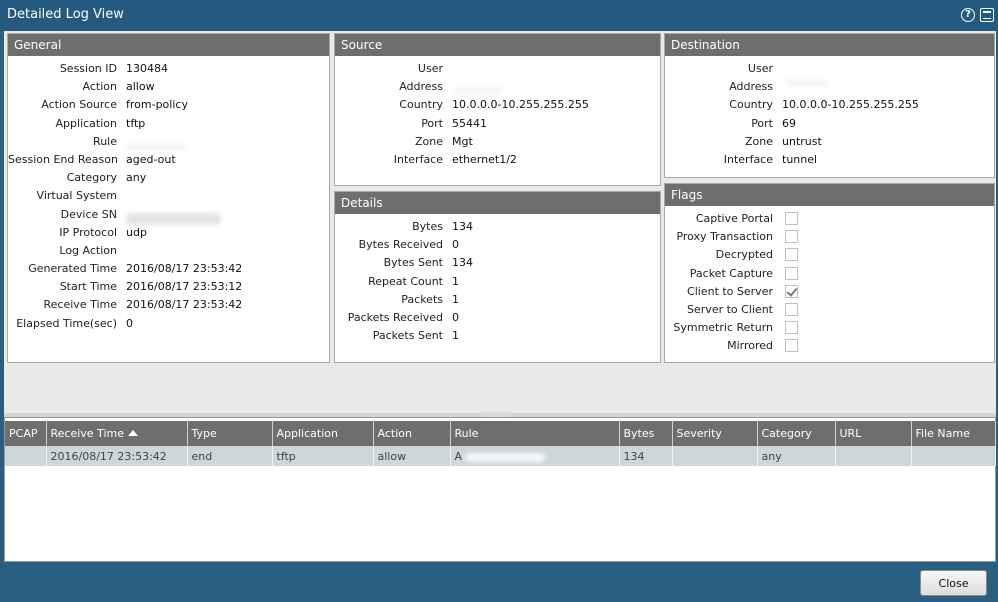  Describe the element at coordinates (168, 253) in the screenshot. I see `general-field-row: Log Action` at that location.